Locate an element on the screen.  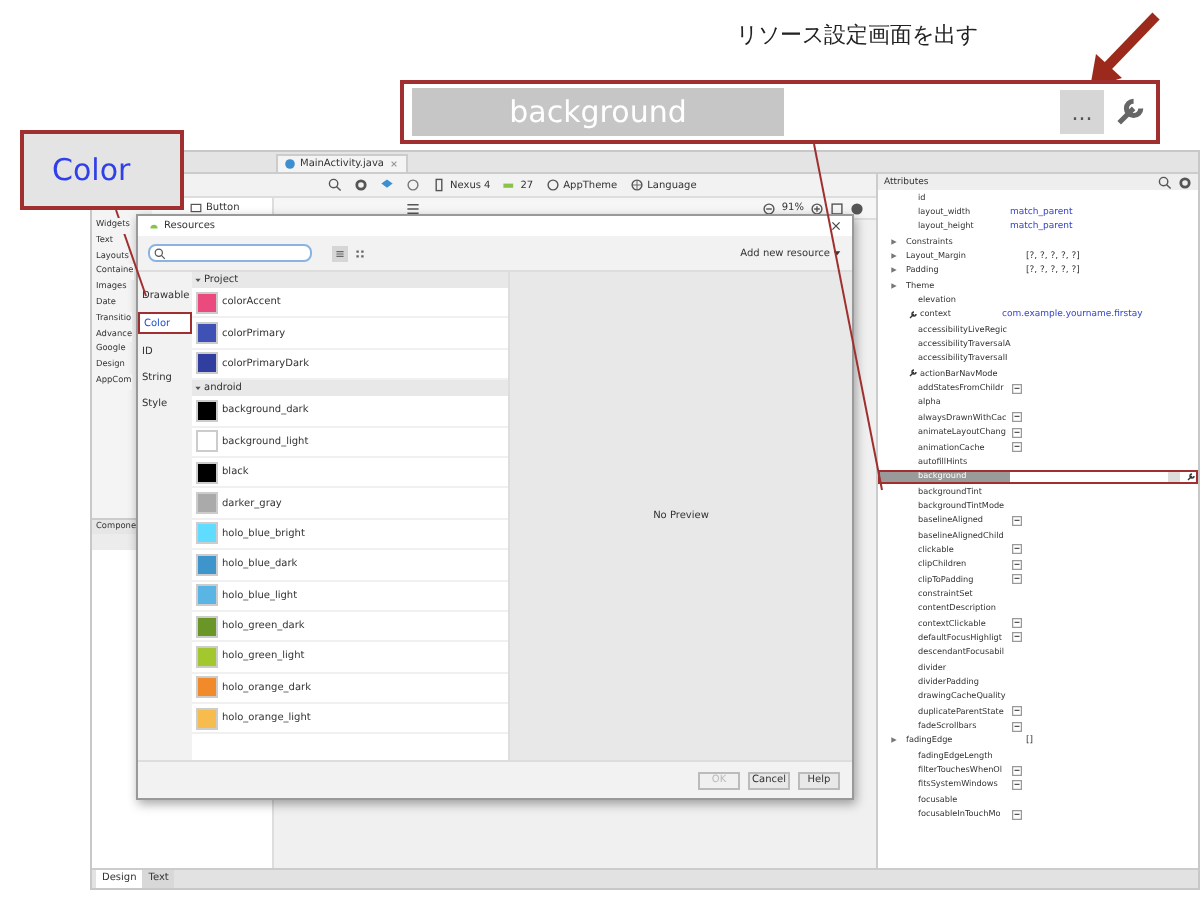
expand-icon is located at coordinates (894, 740).